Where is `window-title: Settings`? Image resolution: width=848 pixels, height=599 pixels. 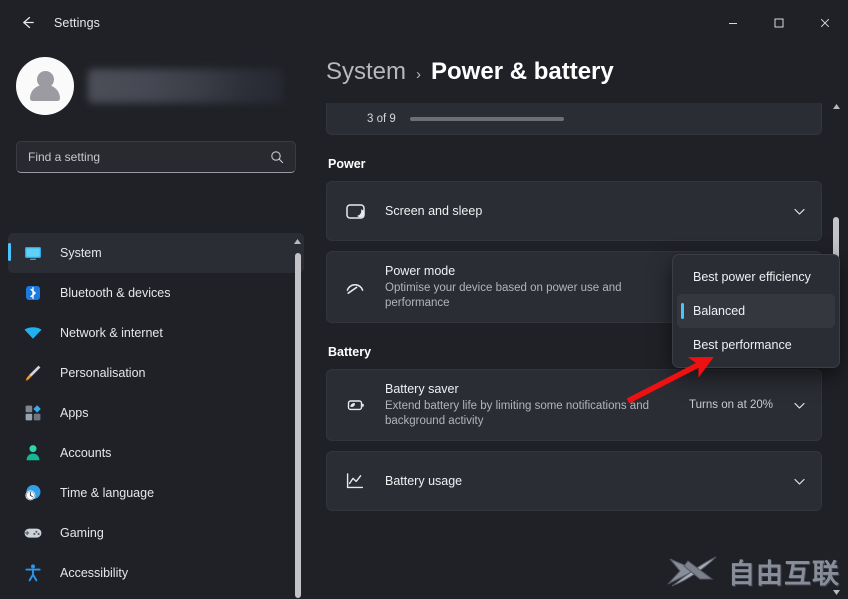
window-title: Settings is located at coordinates (77, 22).